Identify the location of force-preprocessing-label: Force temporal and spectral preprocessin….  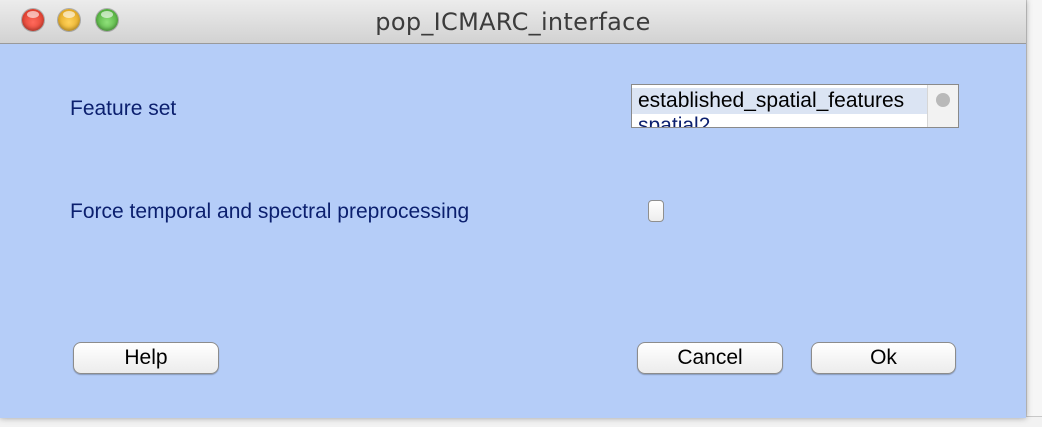
(270, 211).